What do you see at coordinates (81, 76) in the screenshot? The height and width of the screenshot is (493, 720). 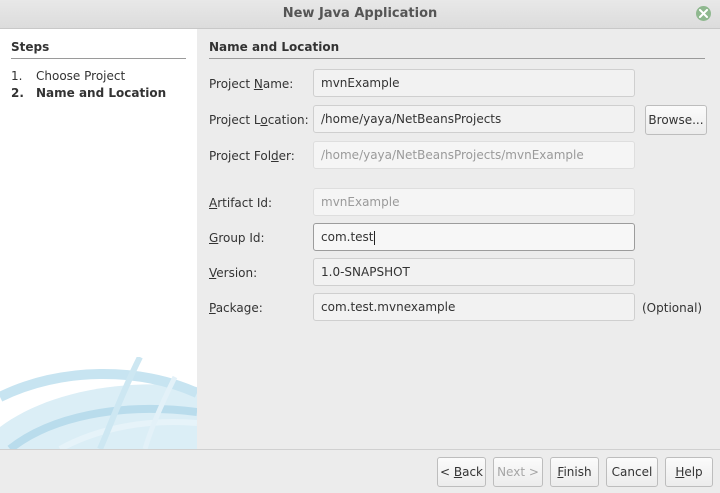 I see `step-label: Choose Project` at bounding box center [81, 76].